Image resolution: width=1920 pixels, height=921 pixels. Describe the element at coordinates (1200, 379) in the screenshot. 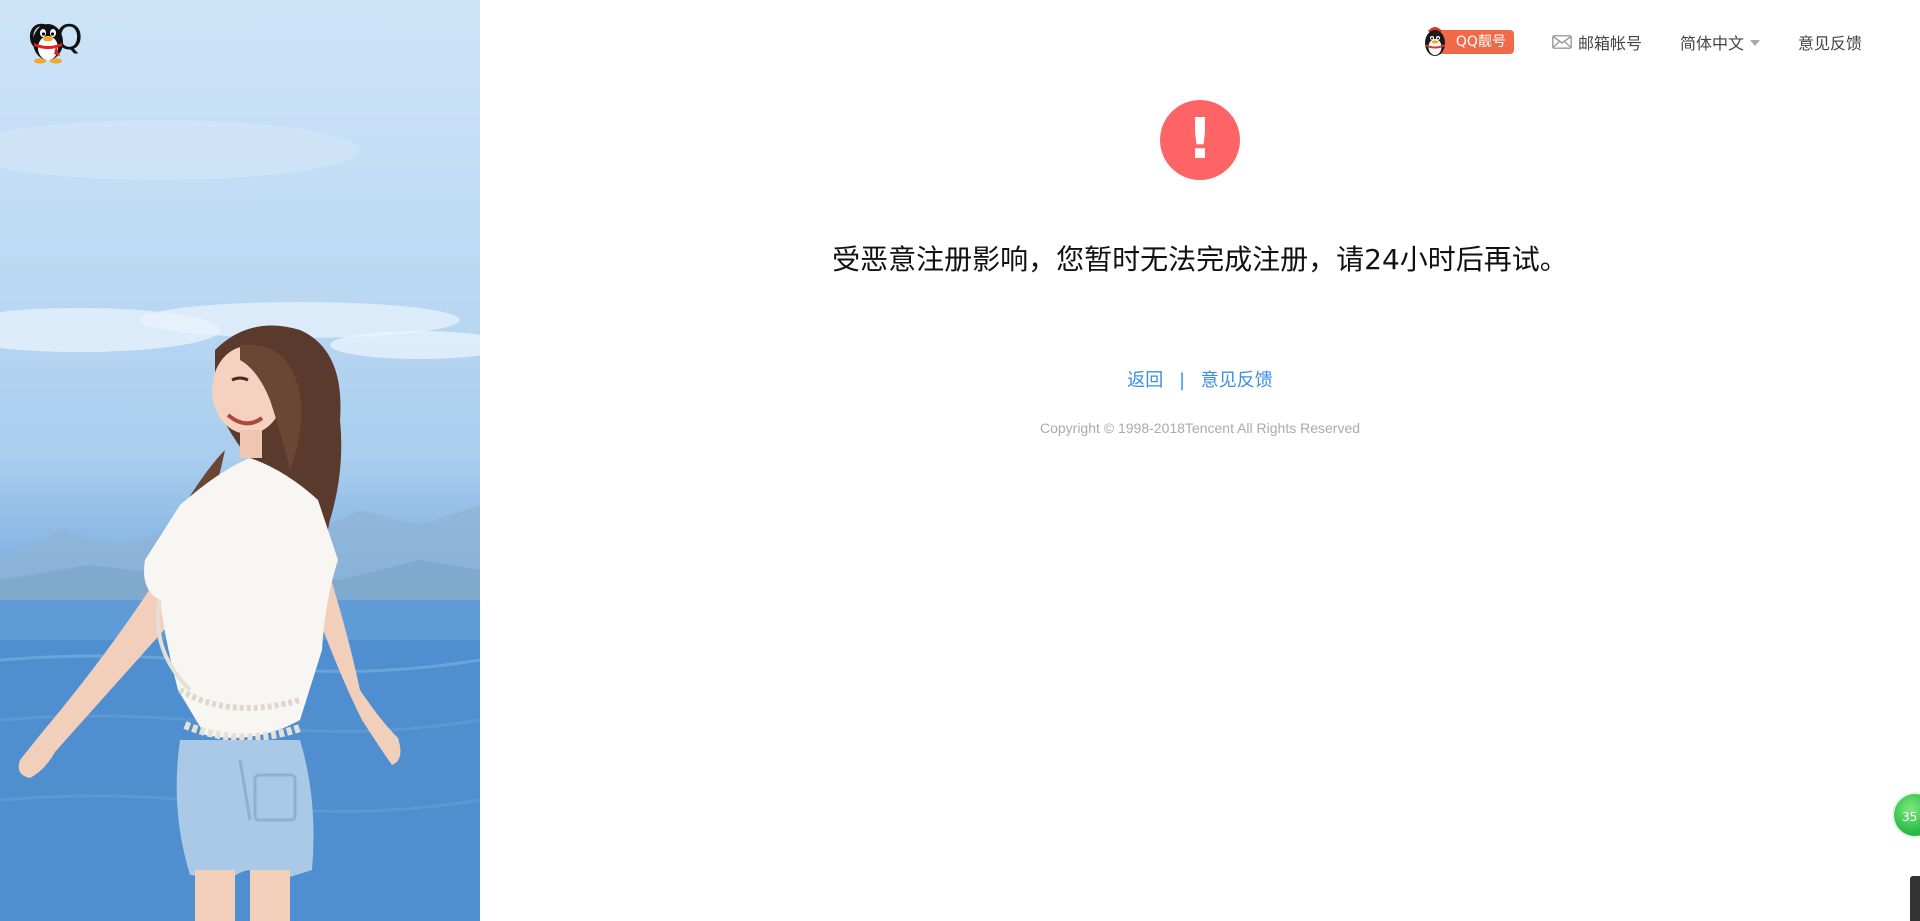

I see `action-links: 返回 | 意见反馈` at that location.